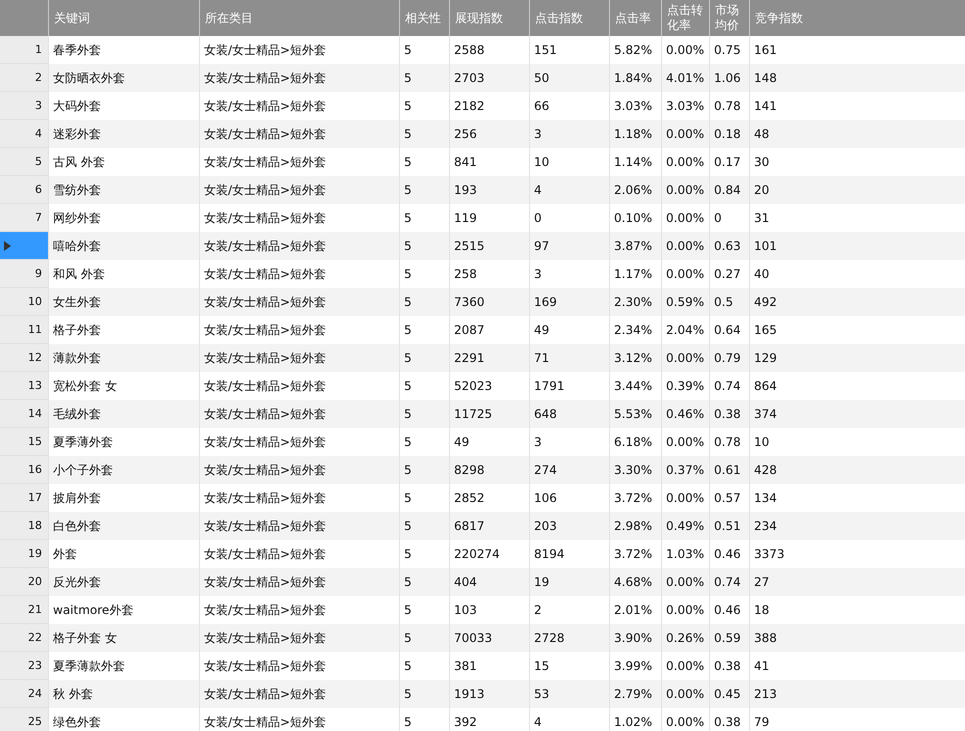  Describe the element at coordinates (7, 245) in the screenshot. I see `row-pointer-icon` at that location.